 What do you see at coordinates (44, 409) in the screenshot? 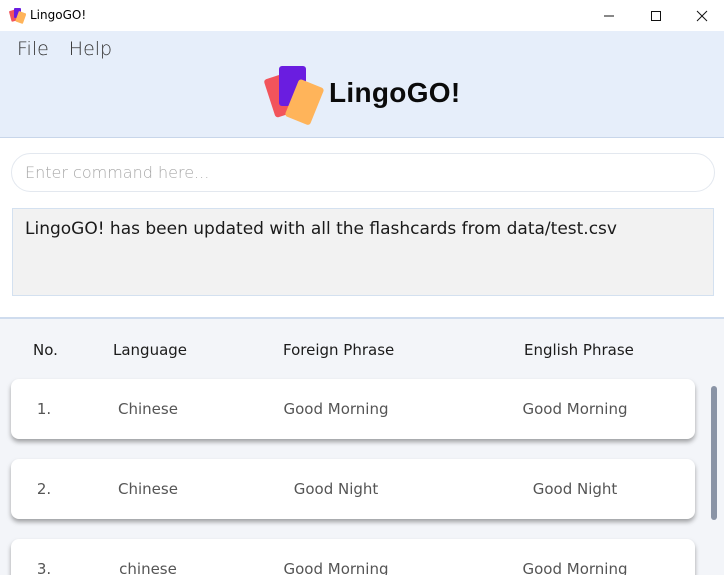
I see `row-number: 1.` at bounding box center [44, 409].